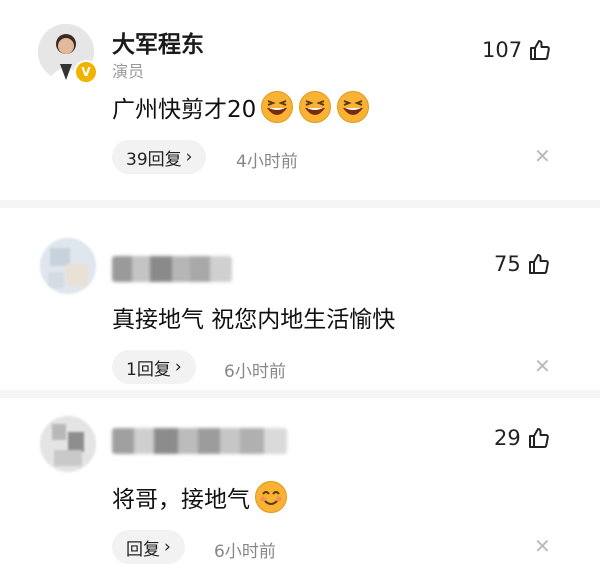 This screenshot has width=600, height=570. I want to click on comment-text: 真接地气 祝您内地生活愉快, so click(254, 320).